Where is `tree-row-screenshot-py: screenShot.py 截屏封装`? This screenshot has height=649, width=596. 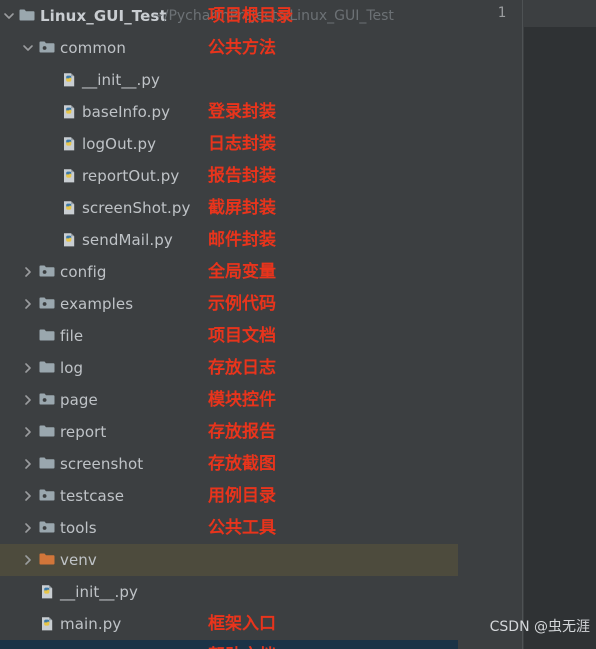 tree-row-screenshot-py: screenShot.py 截屏封装 is located at coordinates (229, 208).